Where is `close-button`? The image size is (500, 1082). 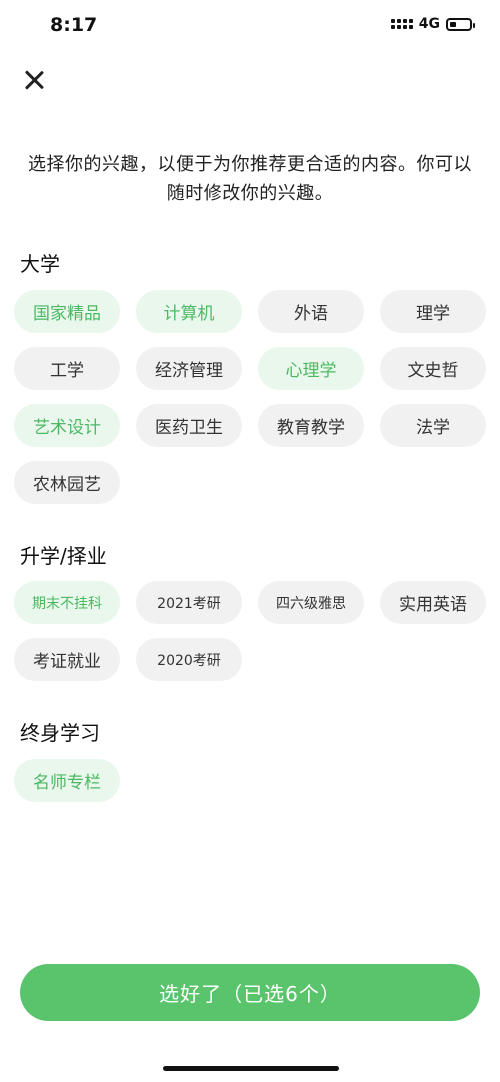 close-button is located at coordinates (34, 80).